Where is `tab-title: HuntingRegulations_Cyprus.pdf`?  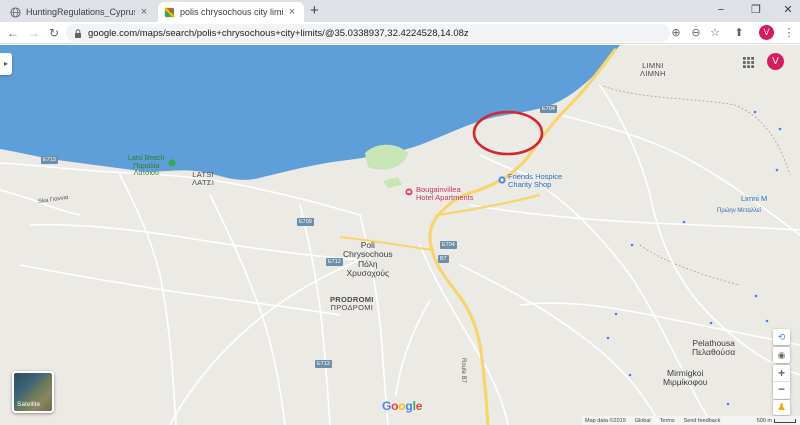 tab-title: HuntingRegulations_Cyprus.pdf is located at coordinates (80, 12).